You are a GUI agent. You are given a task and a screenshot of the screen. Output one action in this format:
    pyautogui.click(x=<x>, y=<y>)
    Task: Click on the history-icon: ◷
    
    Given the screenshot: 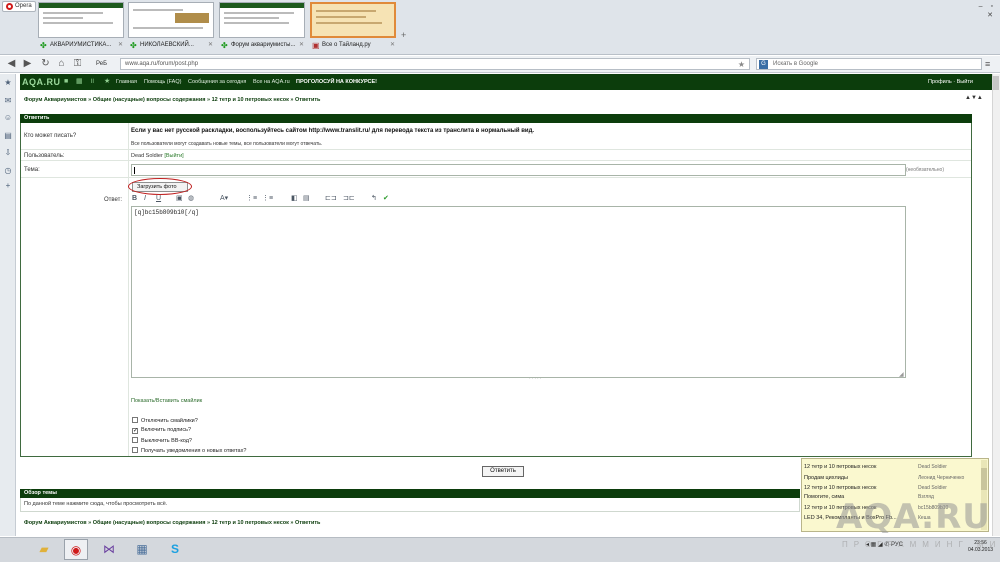 What is the action you would take?
    pyautogui.click(x=8, y=171)
    